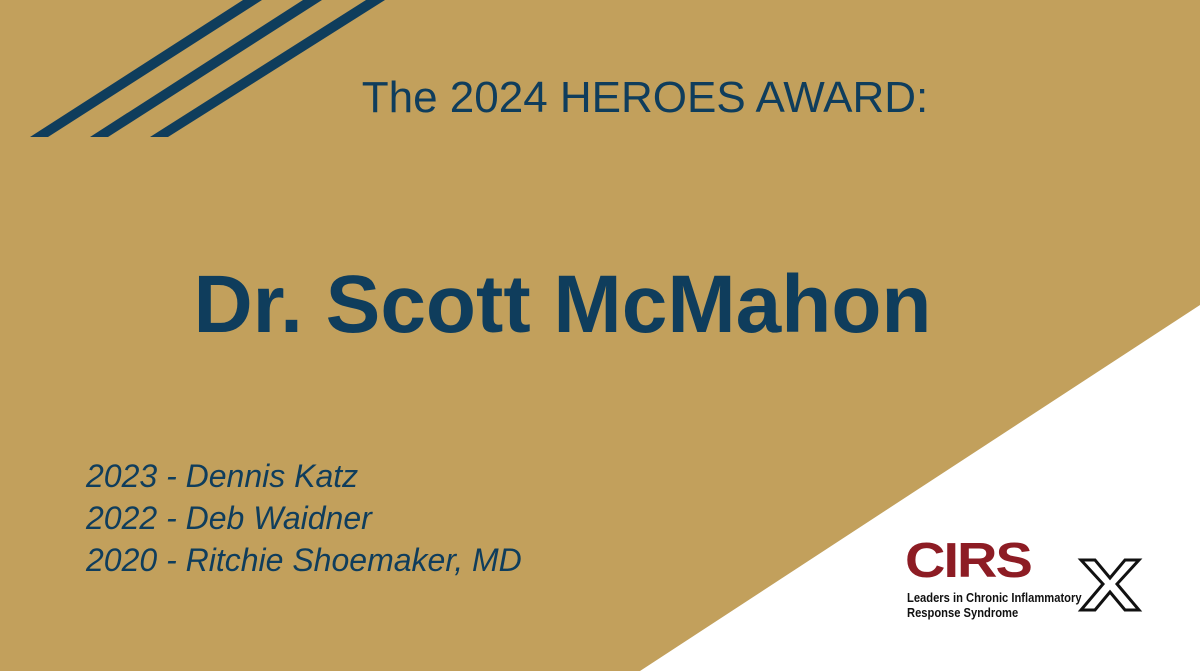  Describe the element at coordinates (229, 518) in the screenshot. I see `past-winner: 2022 - Deb Waidner` at that location.